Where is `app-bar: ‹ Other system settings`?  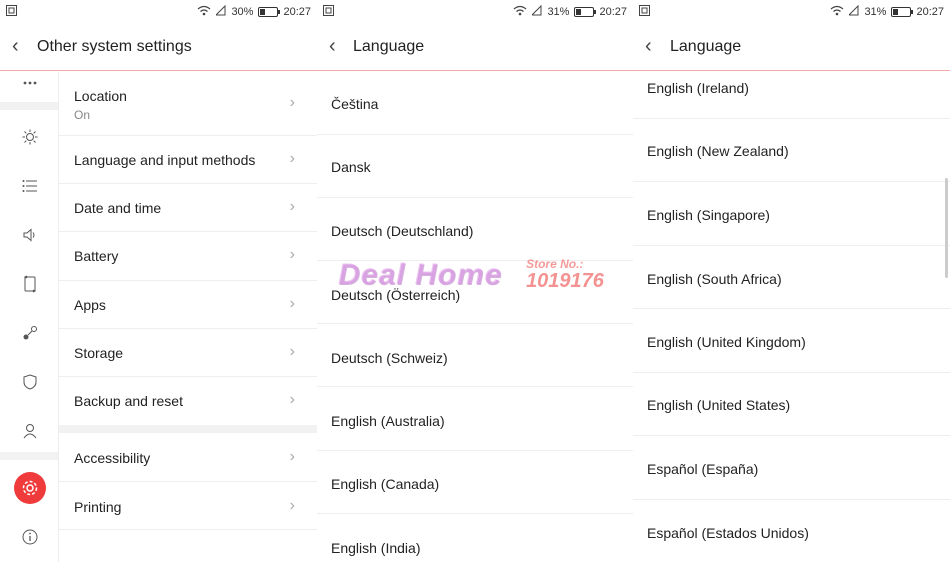 app-bar: ‹ Other system settings is located at coordinates (158, 47).